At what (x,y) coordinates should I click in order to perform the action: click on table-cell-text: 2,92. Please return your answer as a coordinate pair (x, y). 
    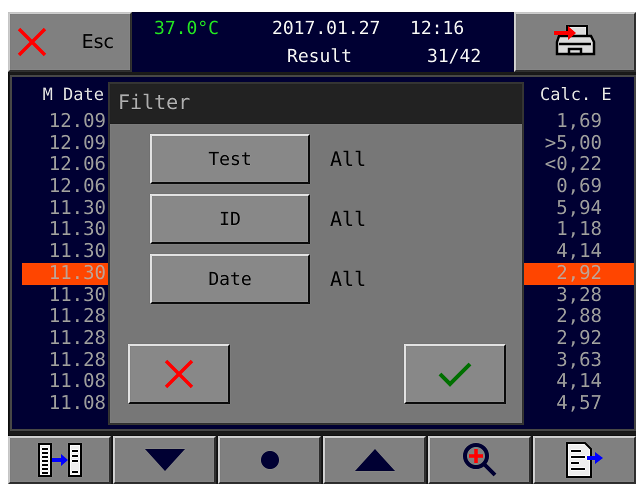
    Looking at the image, I should click on (578, 339).